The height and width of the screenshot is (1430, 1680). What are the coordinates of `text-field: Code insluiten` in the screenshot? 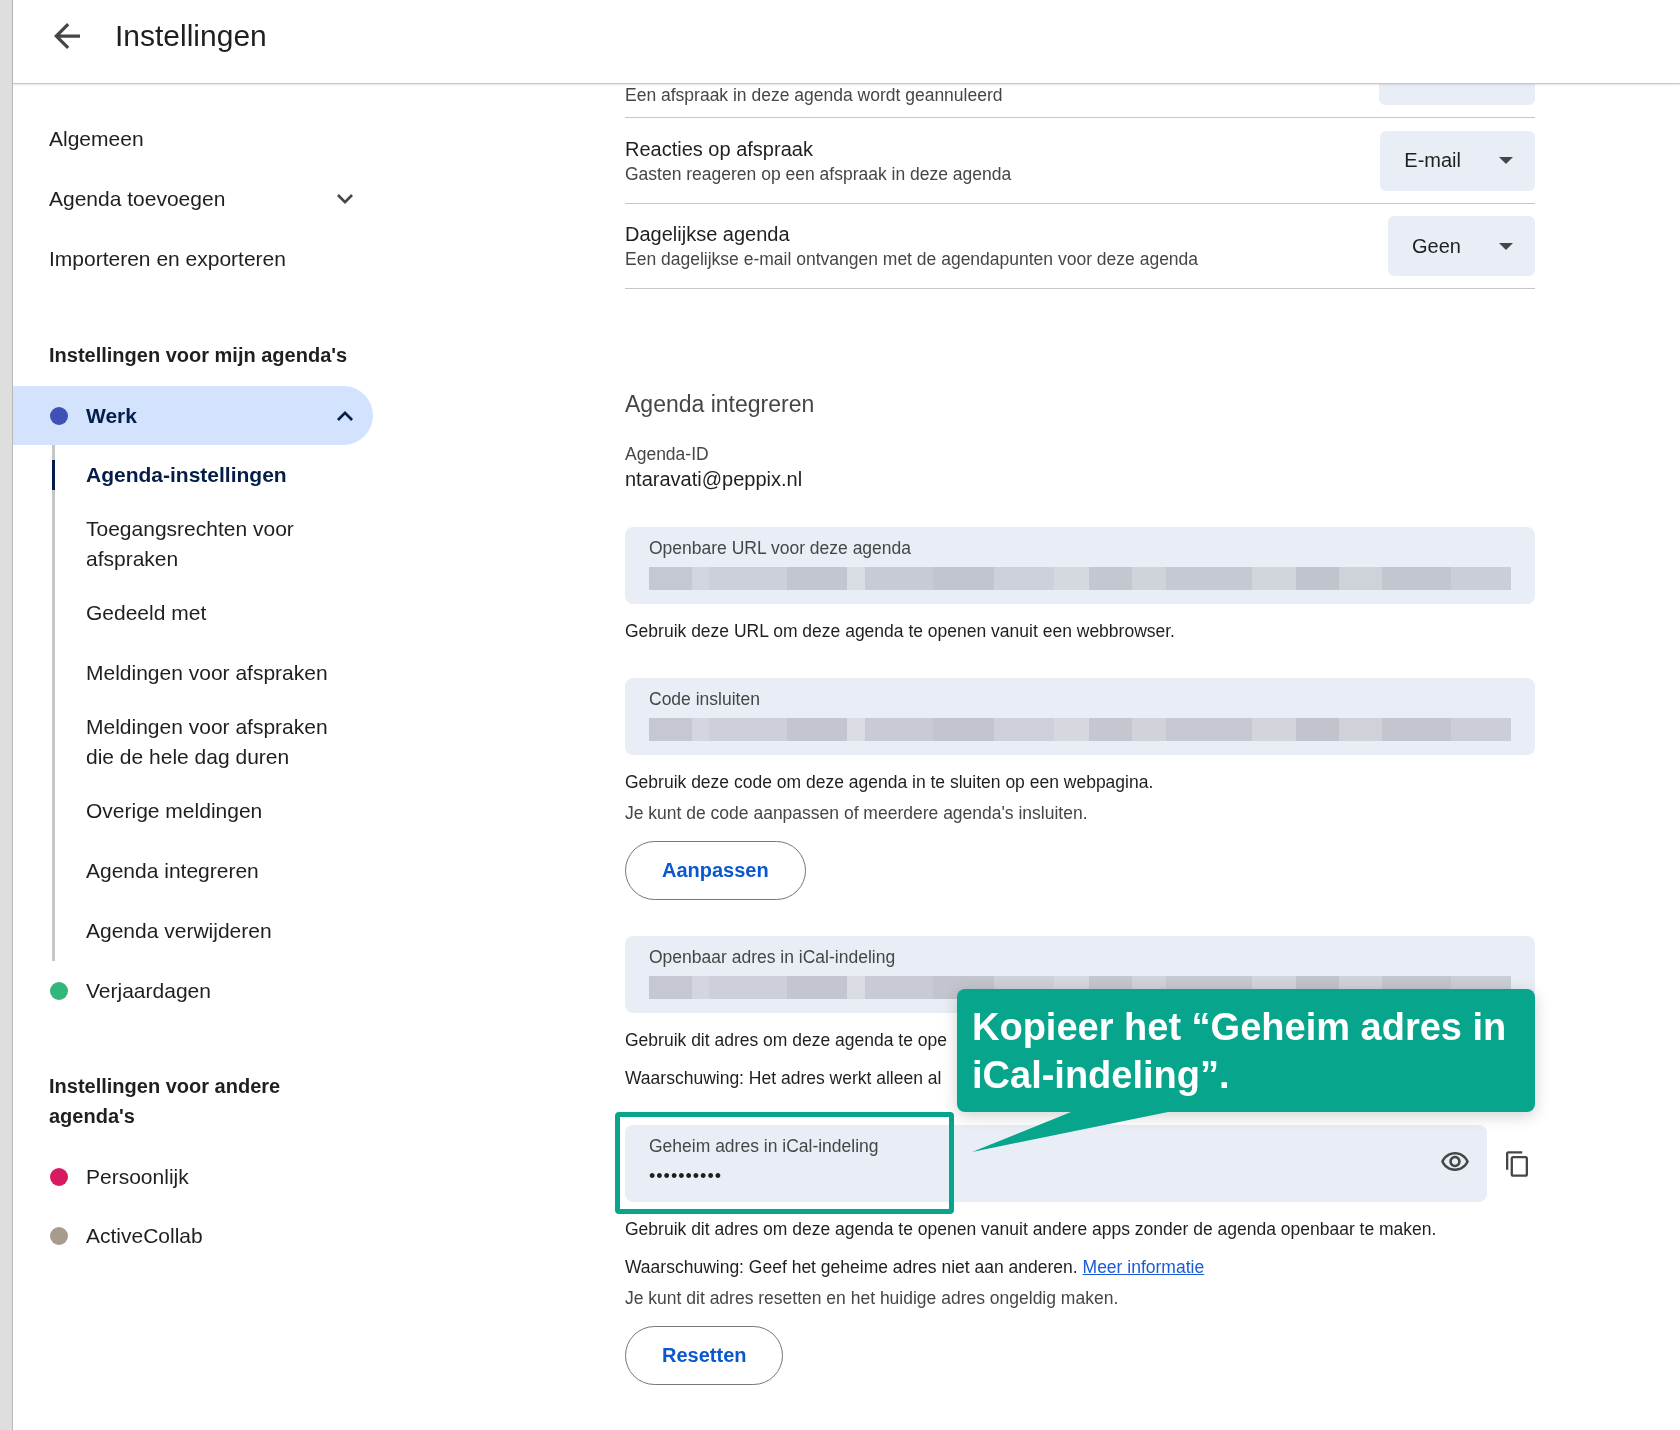 It's located at (1080, 716).